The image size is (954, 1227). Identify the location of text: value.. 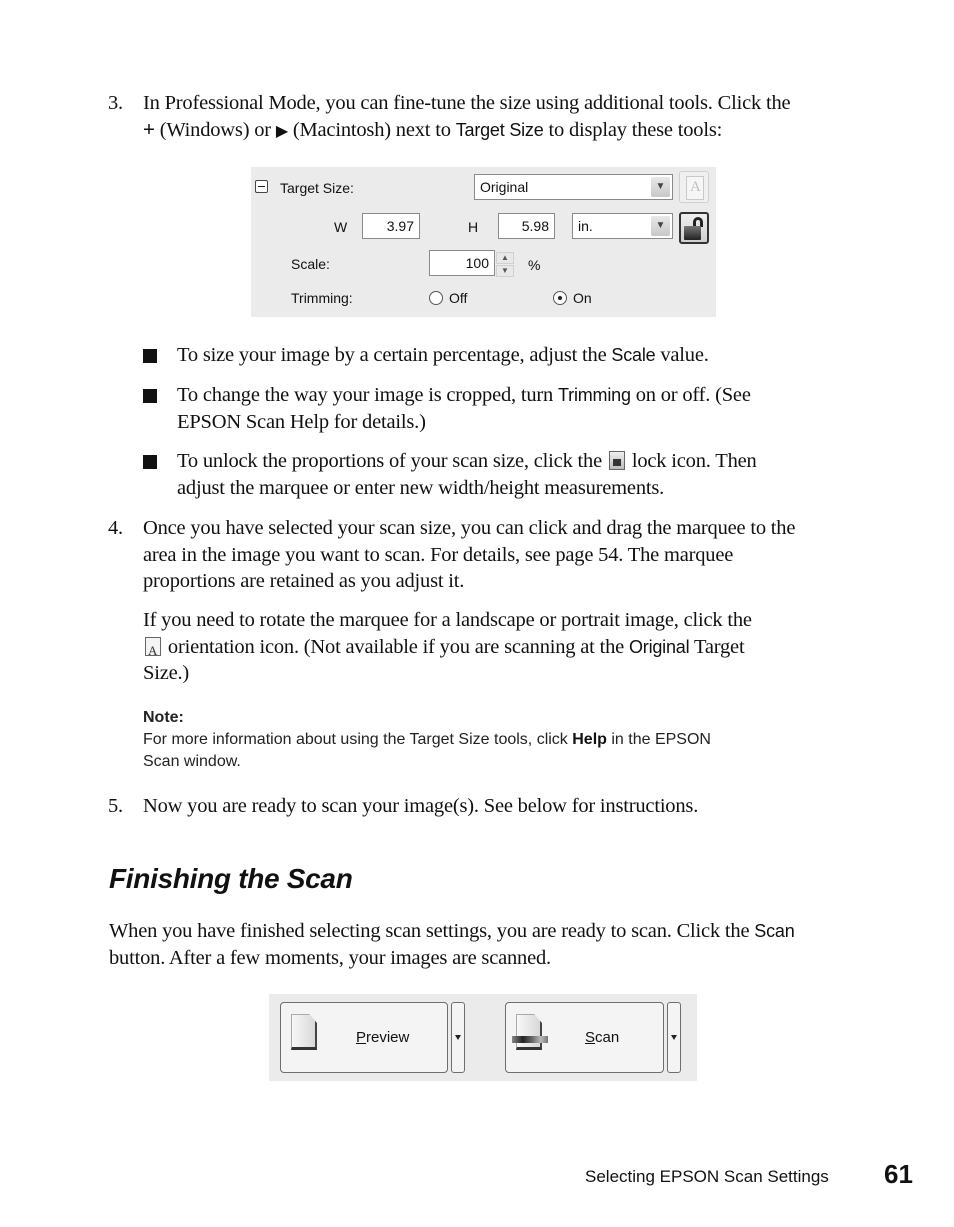
(682, 355).